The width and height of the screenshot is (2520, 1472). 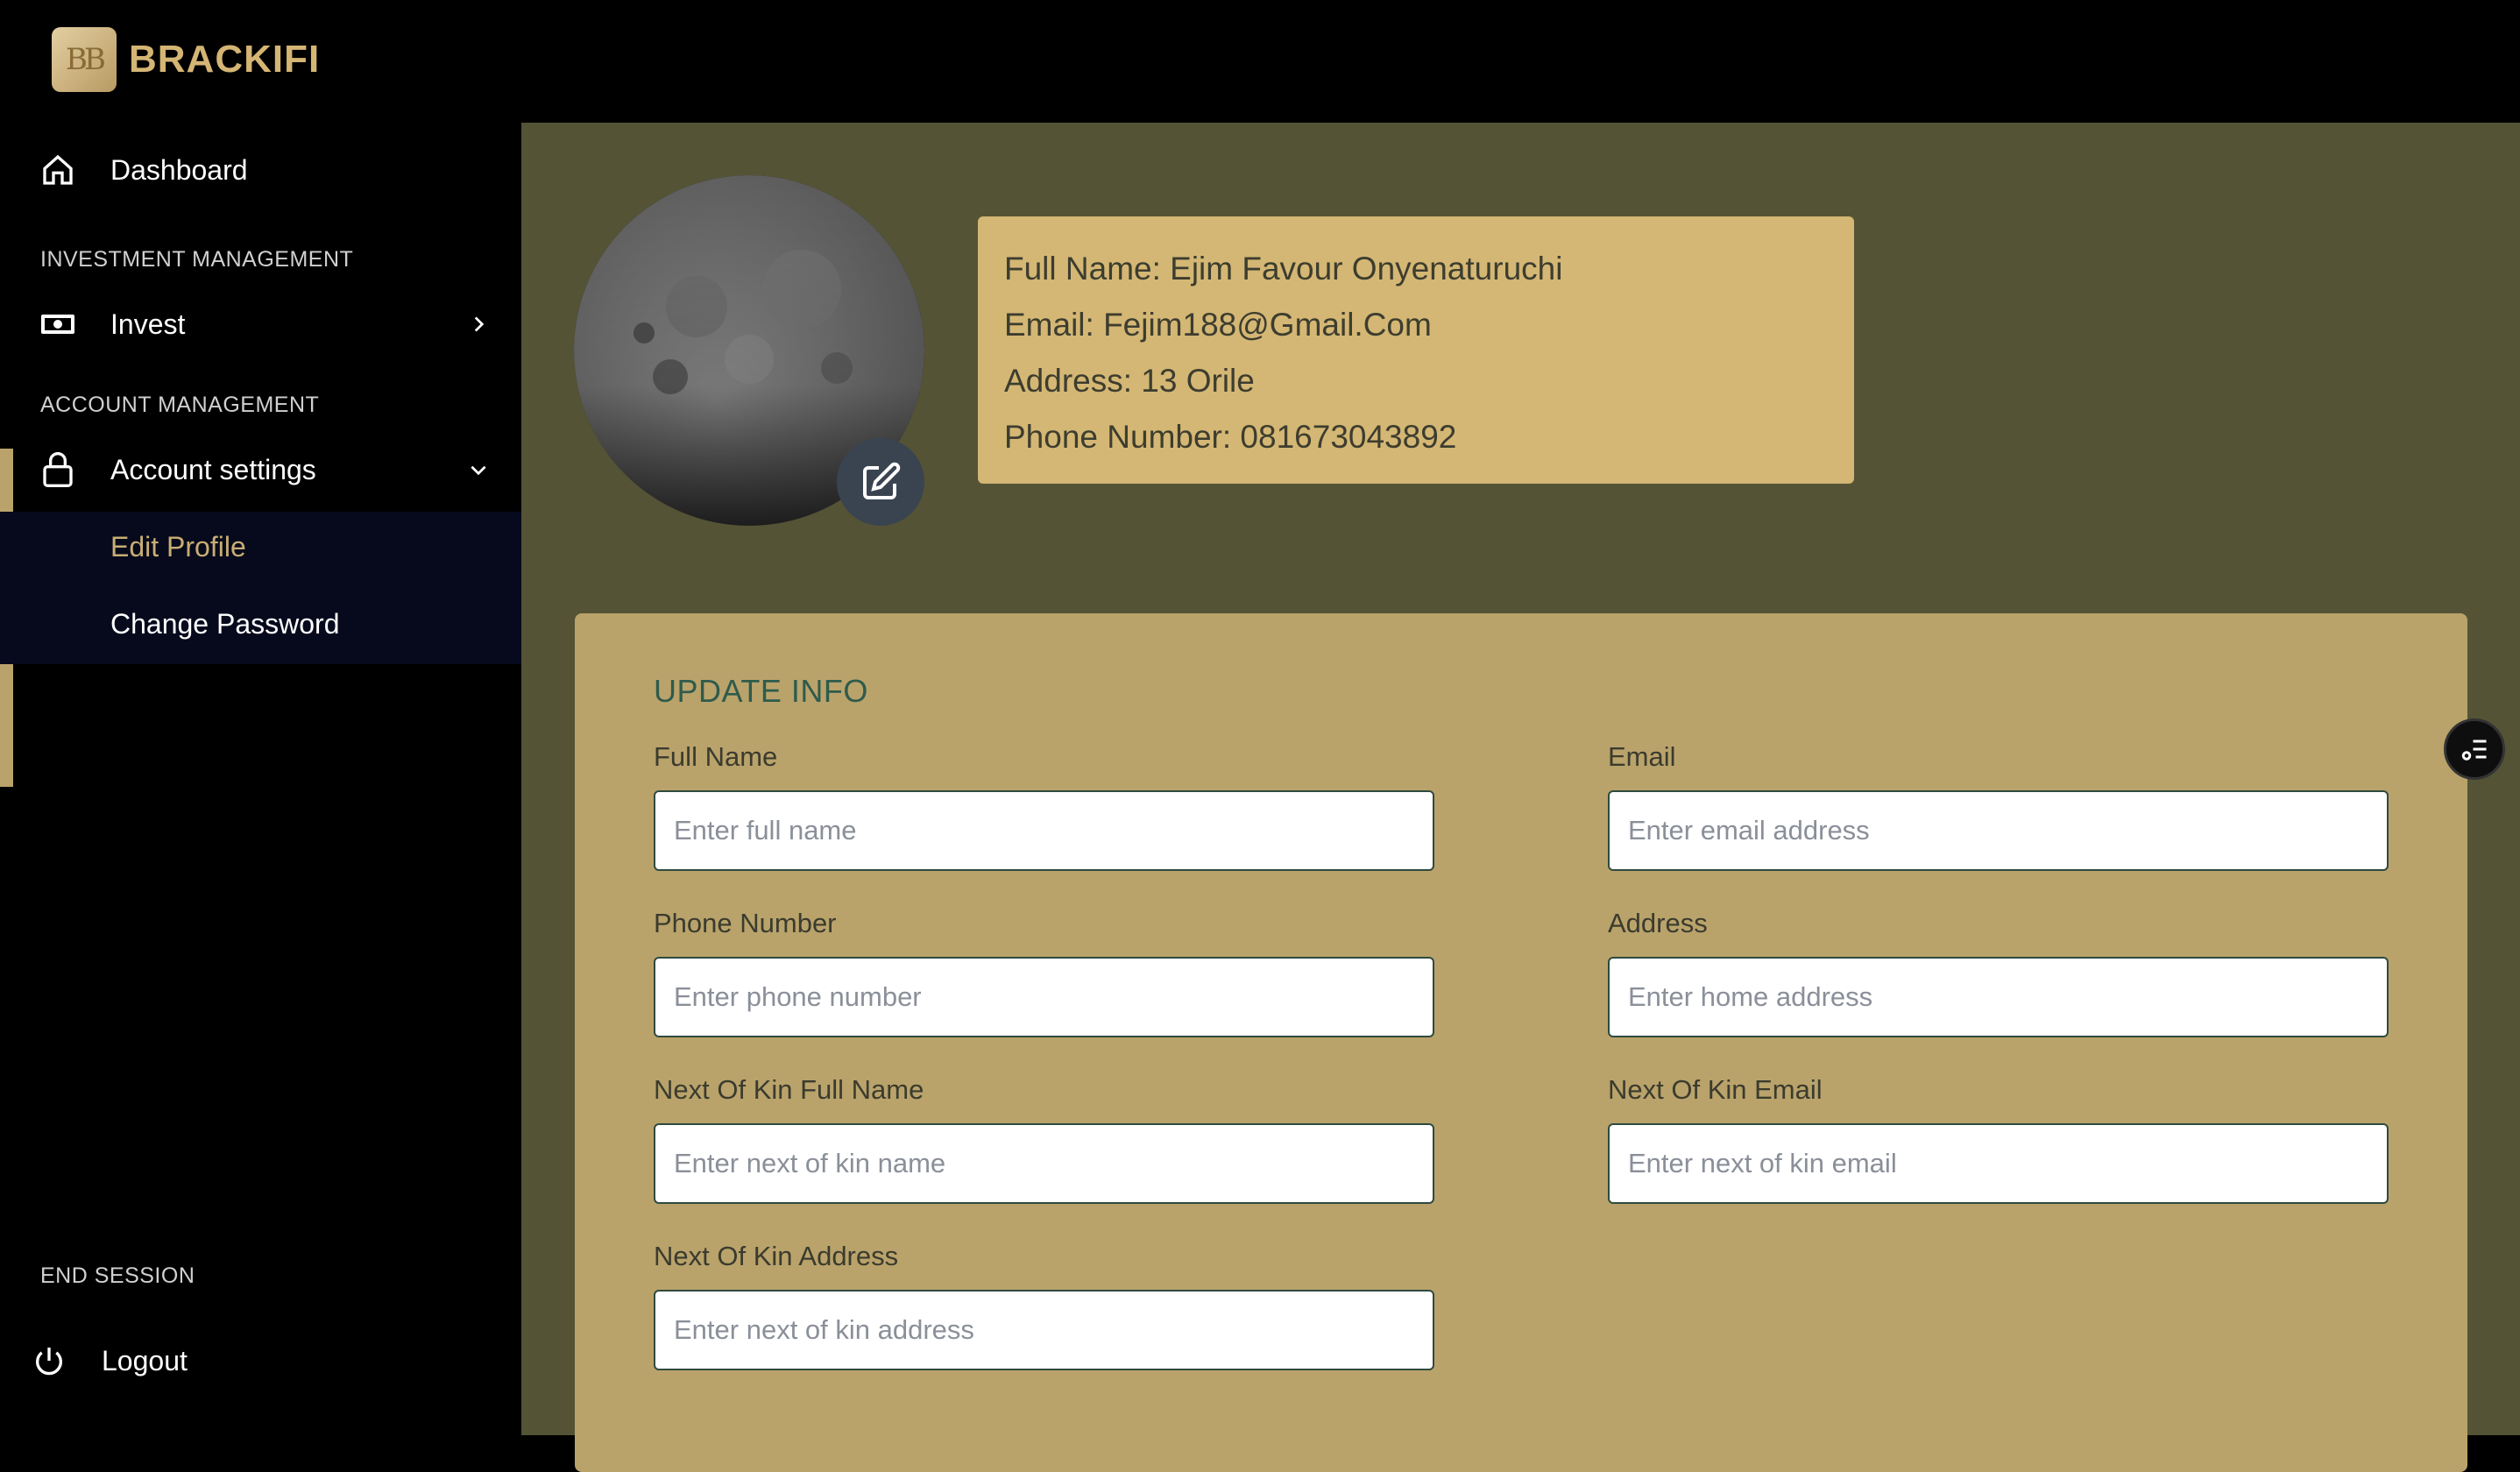 What do you see at coordinates (1260, 61) in the screenshot?
I see `top-bar: BB BRACKIFI` at bounding box center [1260, 61].